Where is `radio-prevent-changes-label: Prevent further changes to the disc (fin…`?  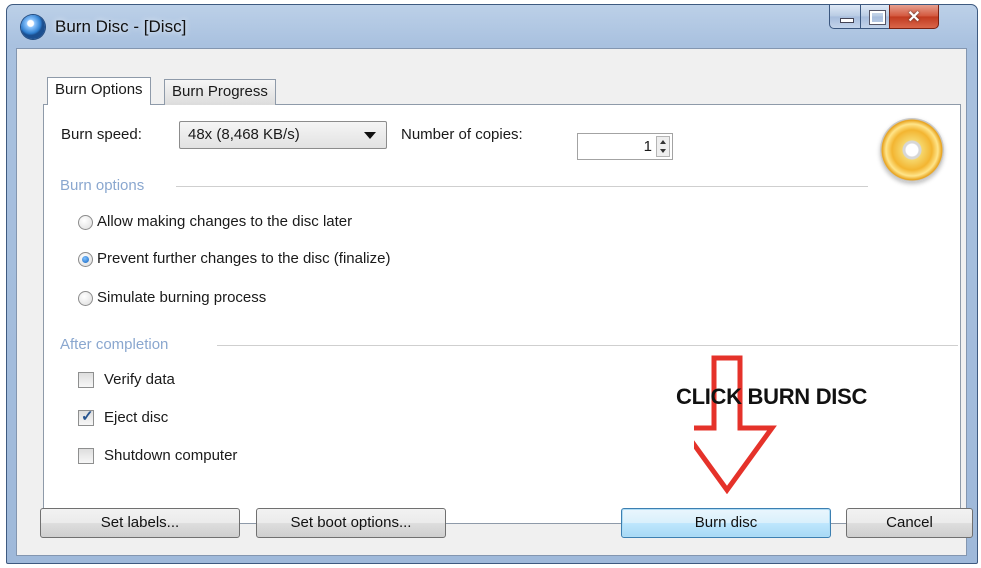 radio-prevent-changes-label: Prevent further changes to the disc (fin… is located at coordinates (243, 258).